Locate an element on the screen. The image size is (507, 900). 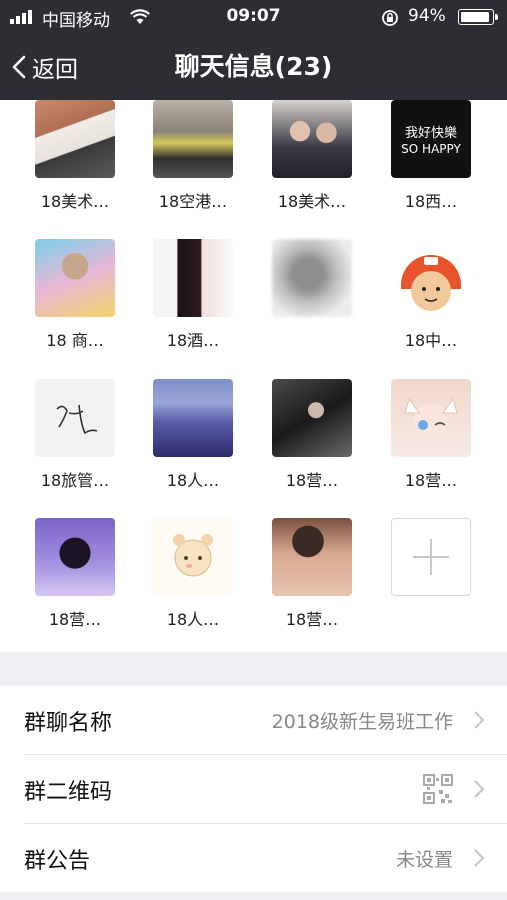
group-qr-row: 群二维码 is located at coordinates (265, 789).